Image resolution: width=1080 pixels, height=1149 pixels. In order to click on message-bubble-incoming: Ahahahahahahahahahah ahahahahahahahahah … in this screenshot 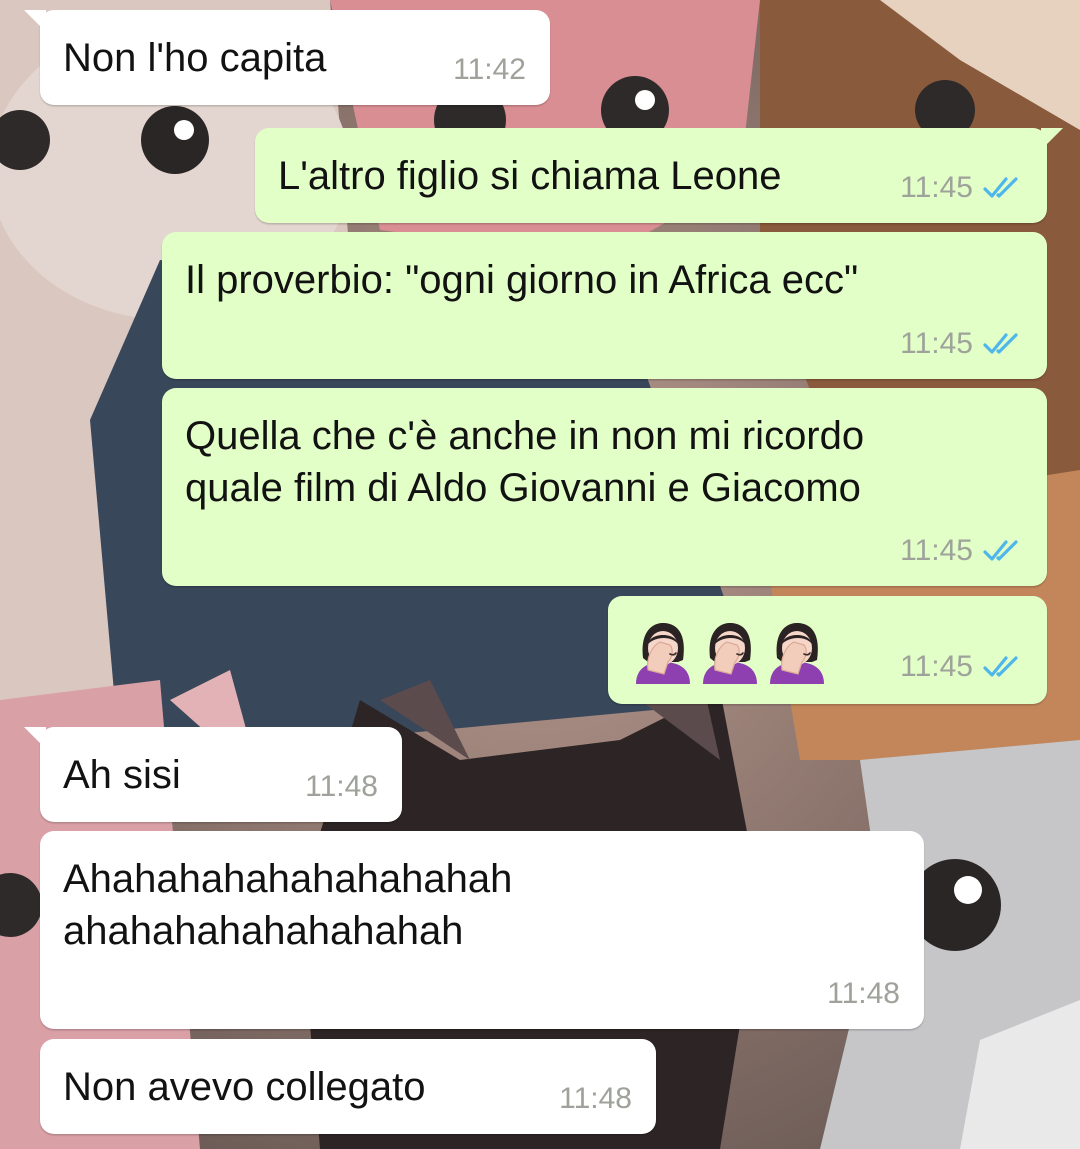, I will do `click(482, 930)`.